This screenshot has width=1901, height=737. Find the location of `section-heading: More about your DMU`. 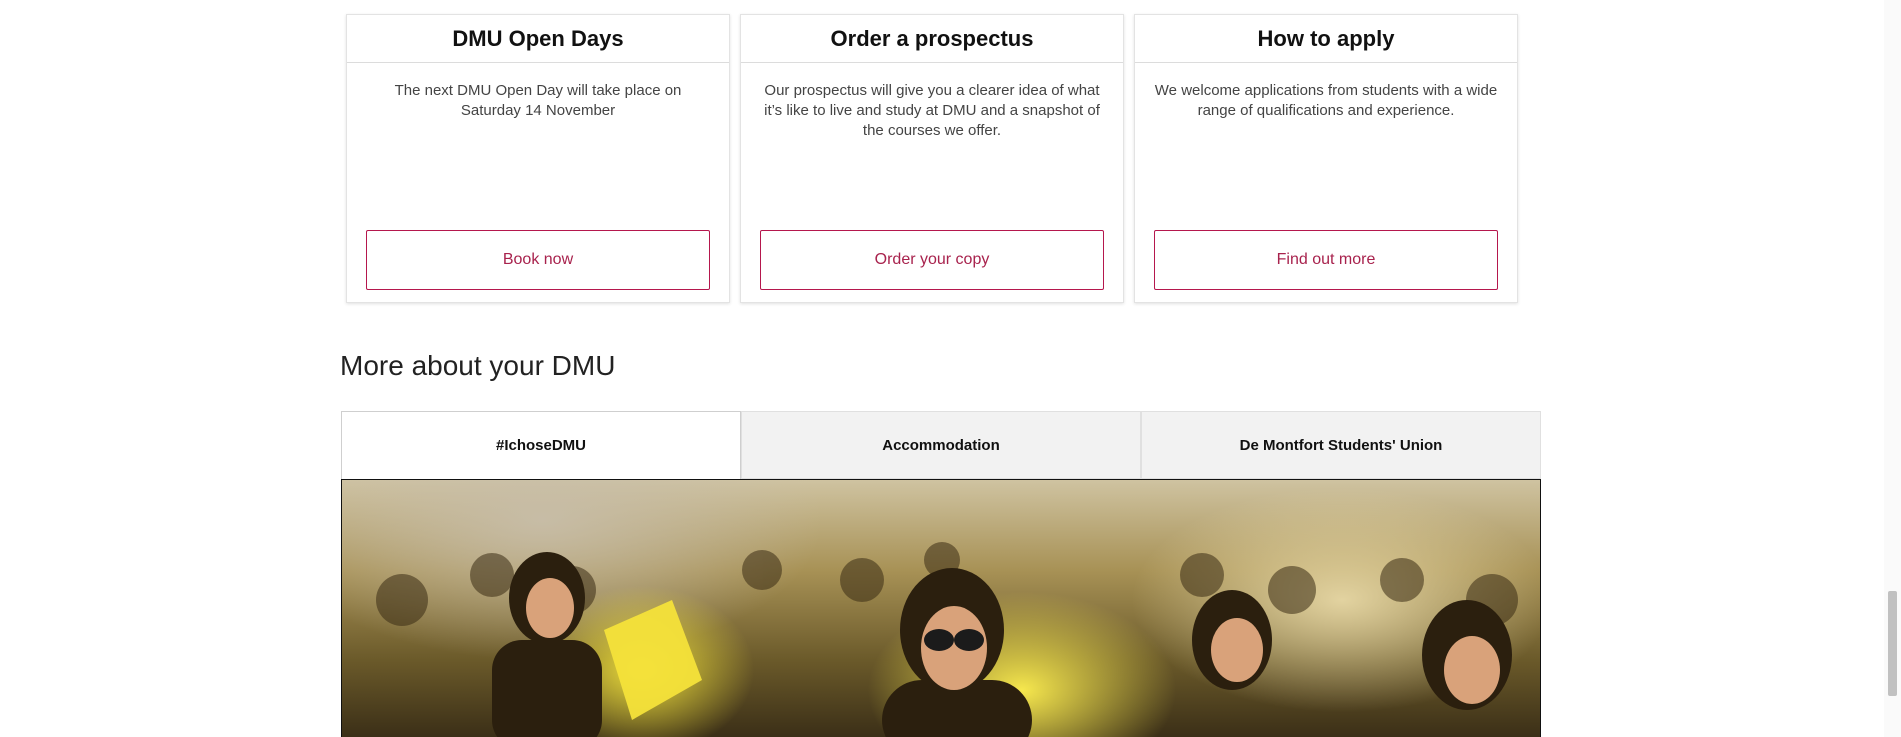

section-heading: More about your DMU is located at coordinates (478, 365).